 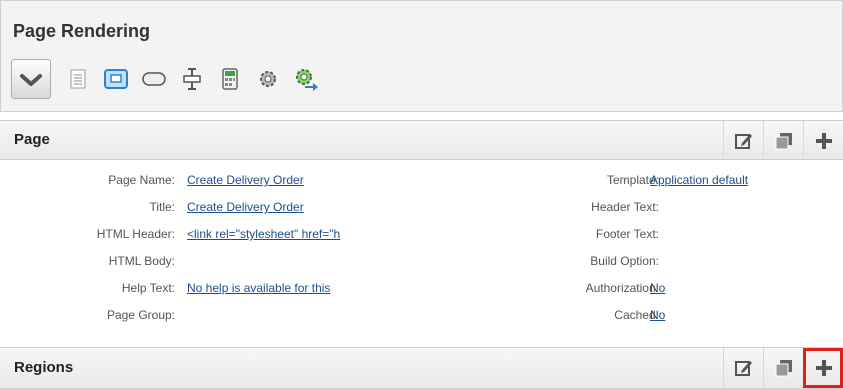 What do you see at coordinates (141, 180) in the screenshot?
I see `prop-label: Page Name:` at bounding box center [141, 180].